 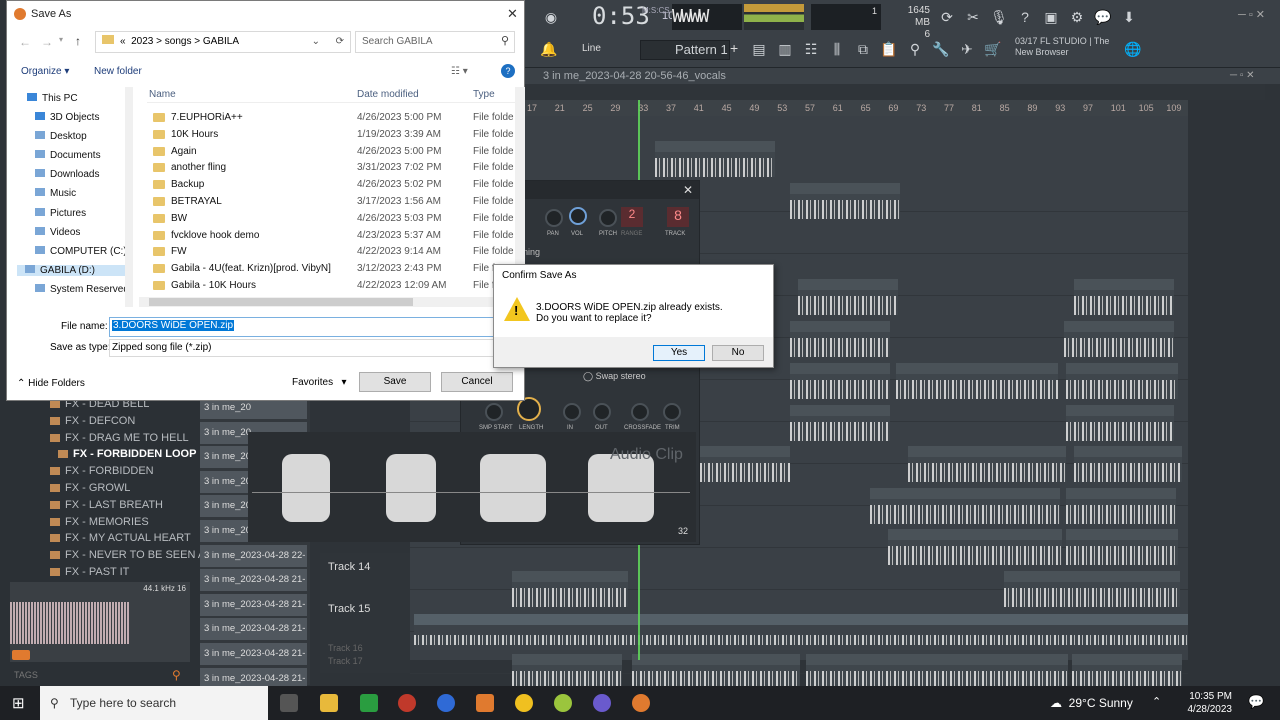 I want to click on column-date-modified: Date modified, so click(x=388, y=94).